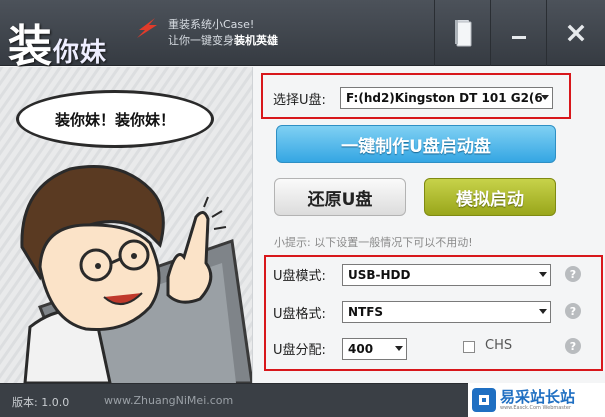 The height and width of the screenshot is (417, 605). I want to click on help-book-button, so click(462, 33).